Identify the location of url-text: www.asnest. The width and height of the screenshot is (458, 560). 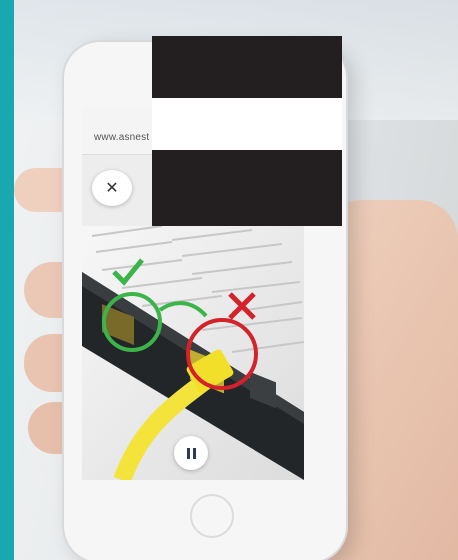
(122, 137).